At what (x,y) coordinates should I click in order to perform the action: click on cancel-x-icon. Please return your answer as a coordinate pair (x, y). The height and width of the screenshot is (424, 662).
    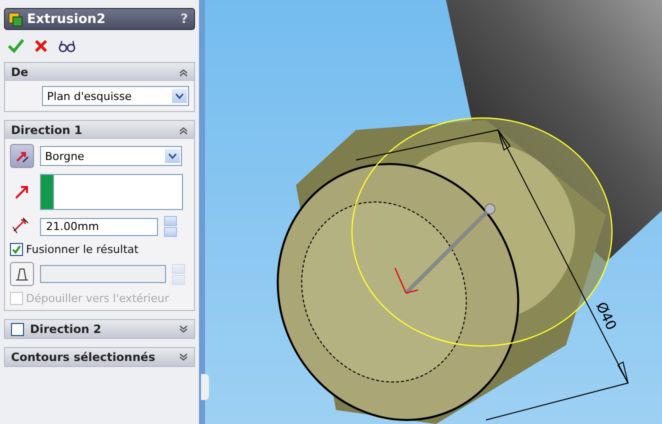
    Looking at the image, I should click on (41, 46).